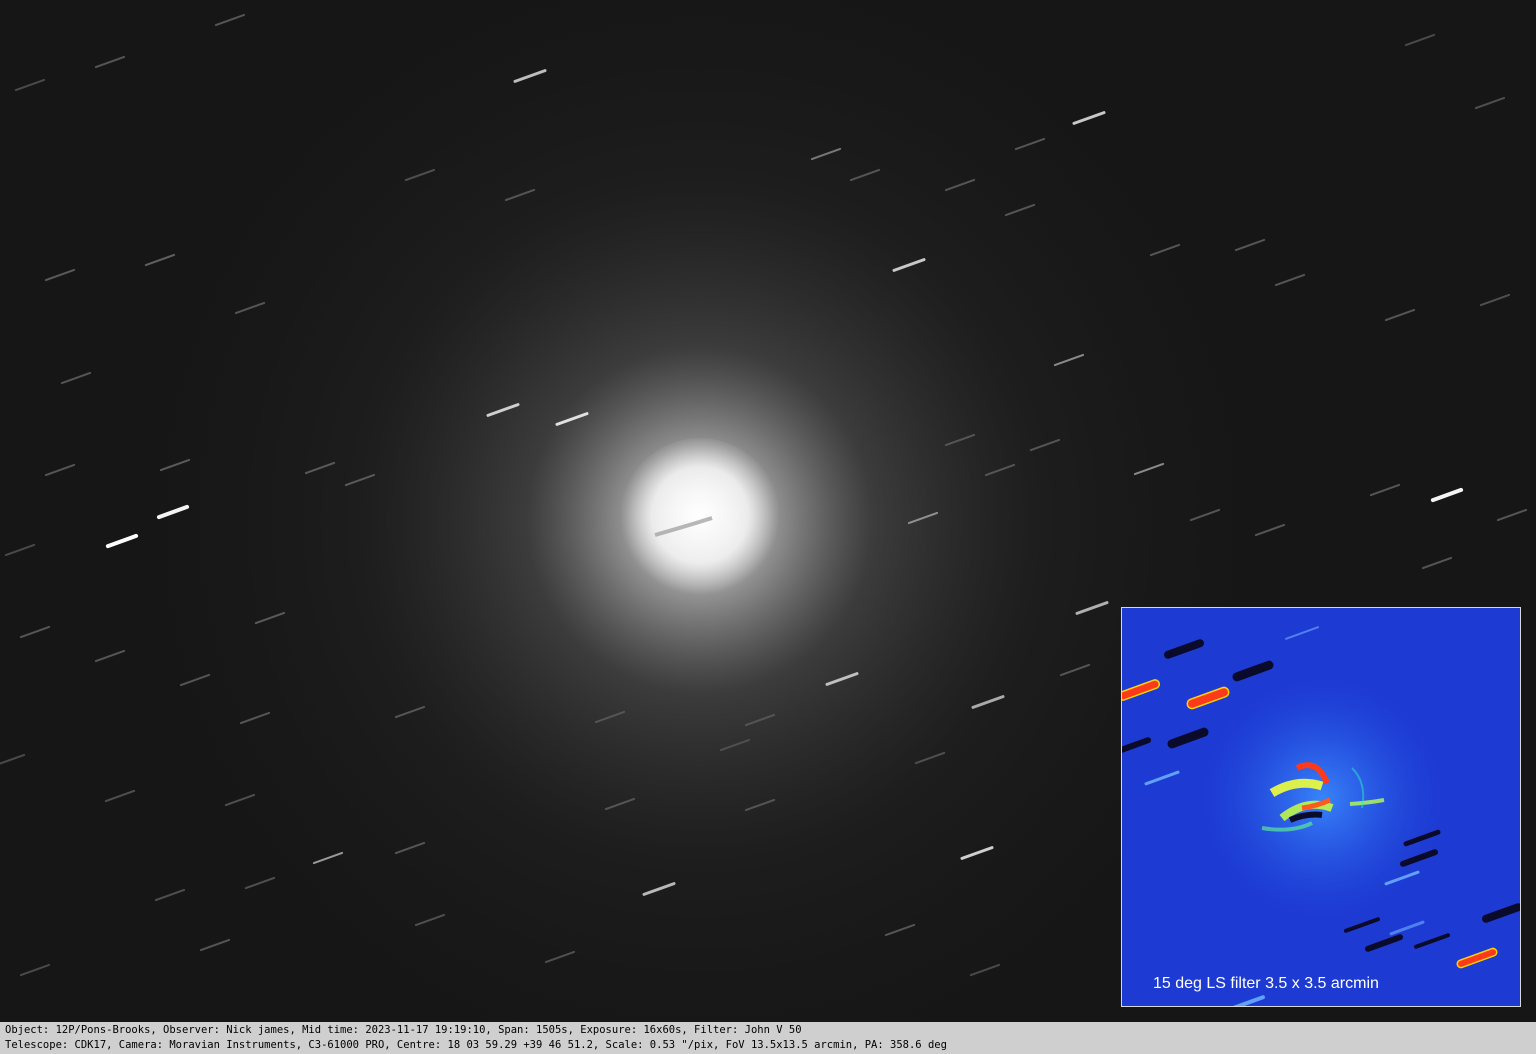 The image size is (1536, 1054). I want to click on processed-inset: 15 deg LS filter 3.5 x 3.5 arcmin, so click(1321, 807).